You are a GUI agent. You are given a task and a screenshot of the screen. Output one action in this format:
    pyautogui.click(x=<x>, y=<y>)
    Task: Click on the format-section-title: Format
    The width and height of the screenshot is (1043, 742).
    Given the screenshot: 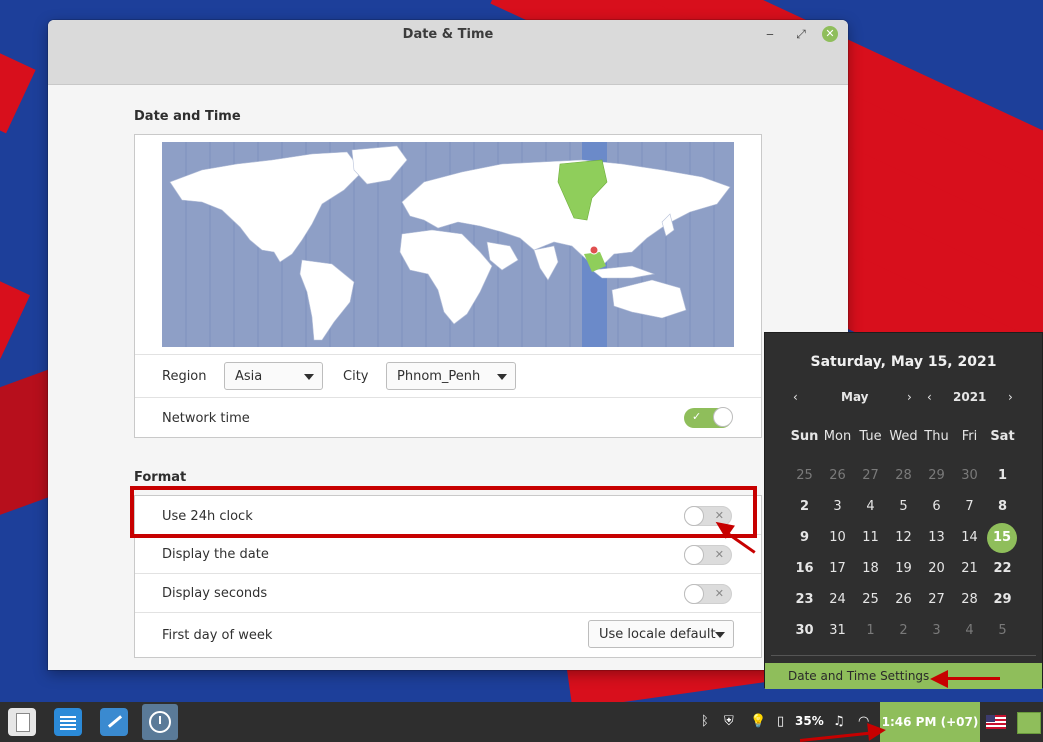 What is the action you would take?
    pyautogui.click(x=160, y=477)
    